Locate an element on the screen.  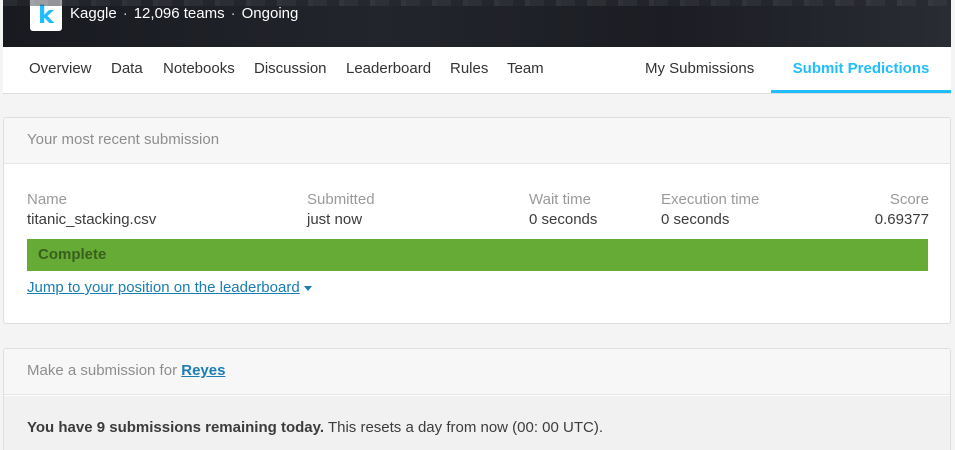
name-column: Name titanic_stacking.csv is located at coordinates (91, 210).